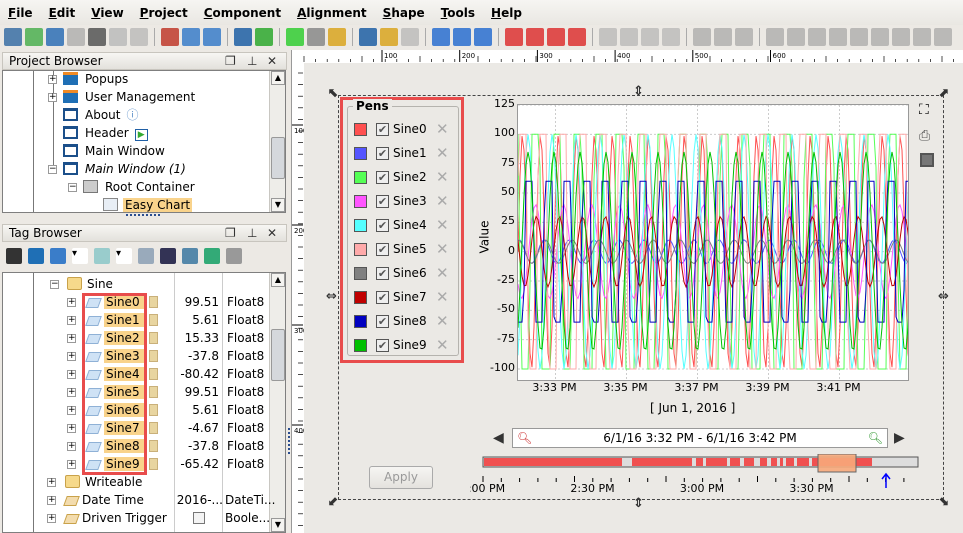  What do you see at coordinates (368, 37) in the screenshot?
I see `fit-icon` at bounding box center [368, 37].